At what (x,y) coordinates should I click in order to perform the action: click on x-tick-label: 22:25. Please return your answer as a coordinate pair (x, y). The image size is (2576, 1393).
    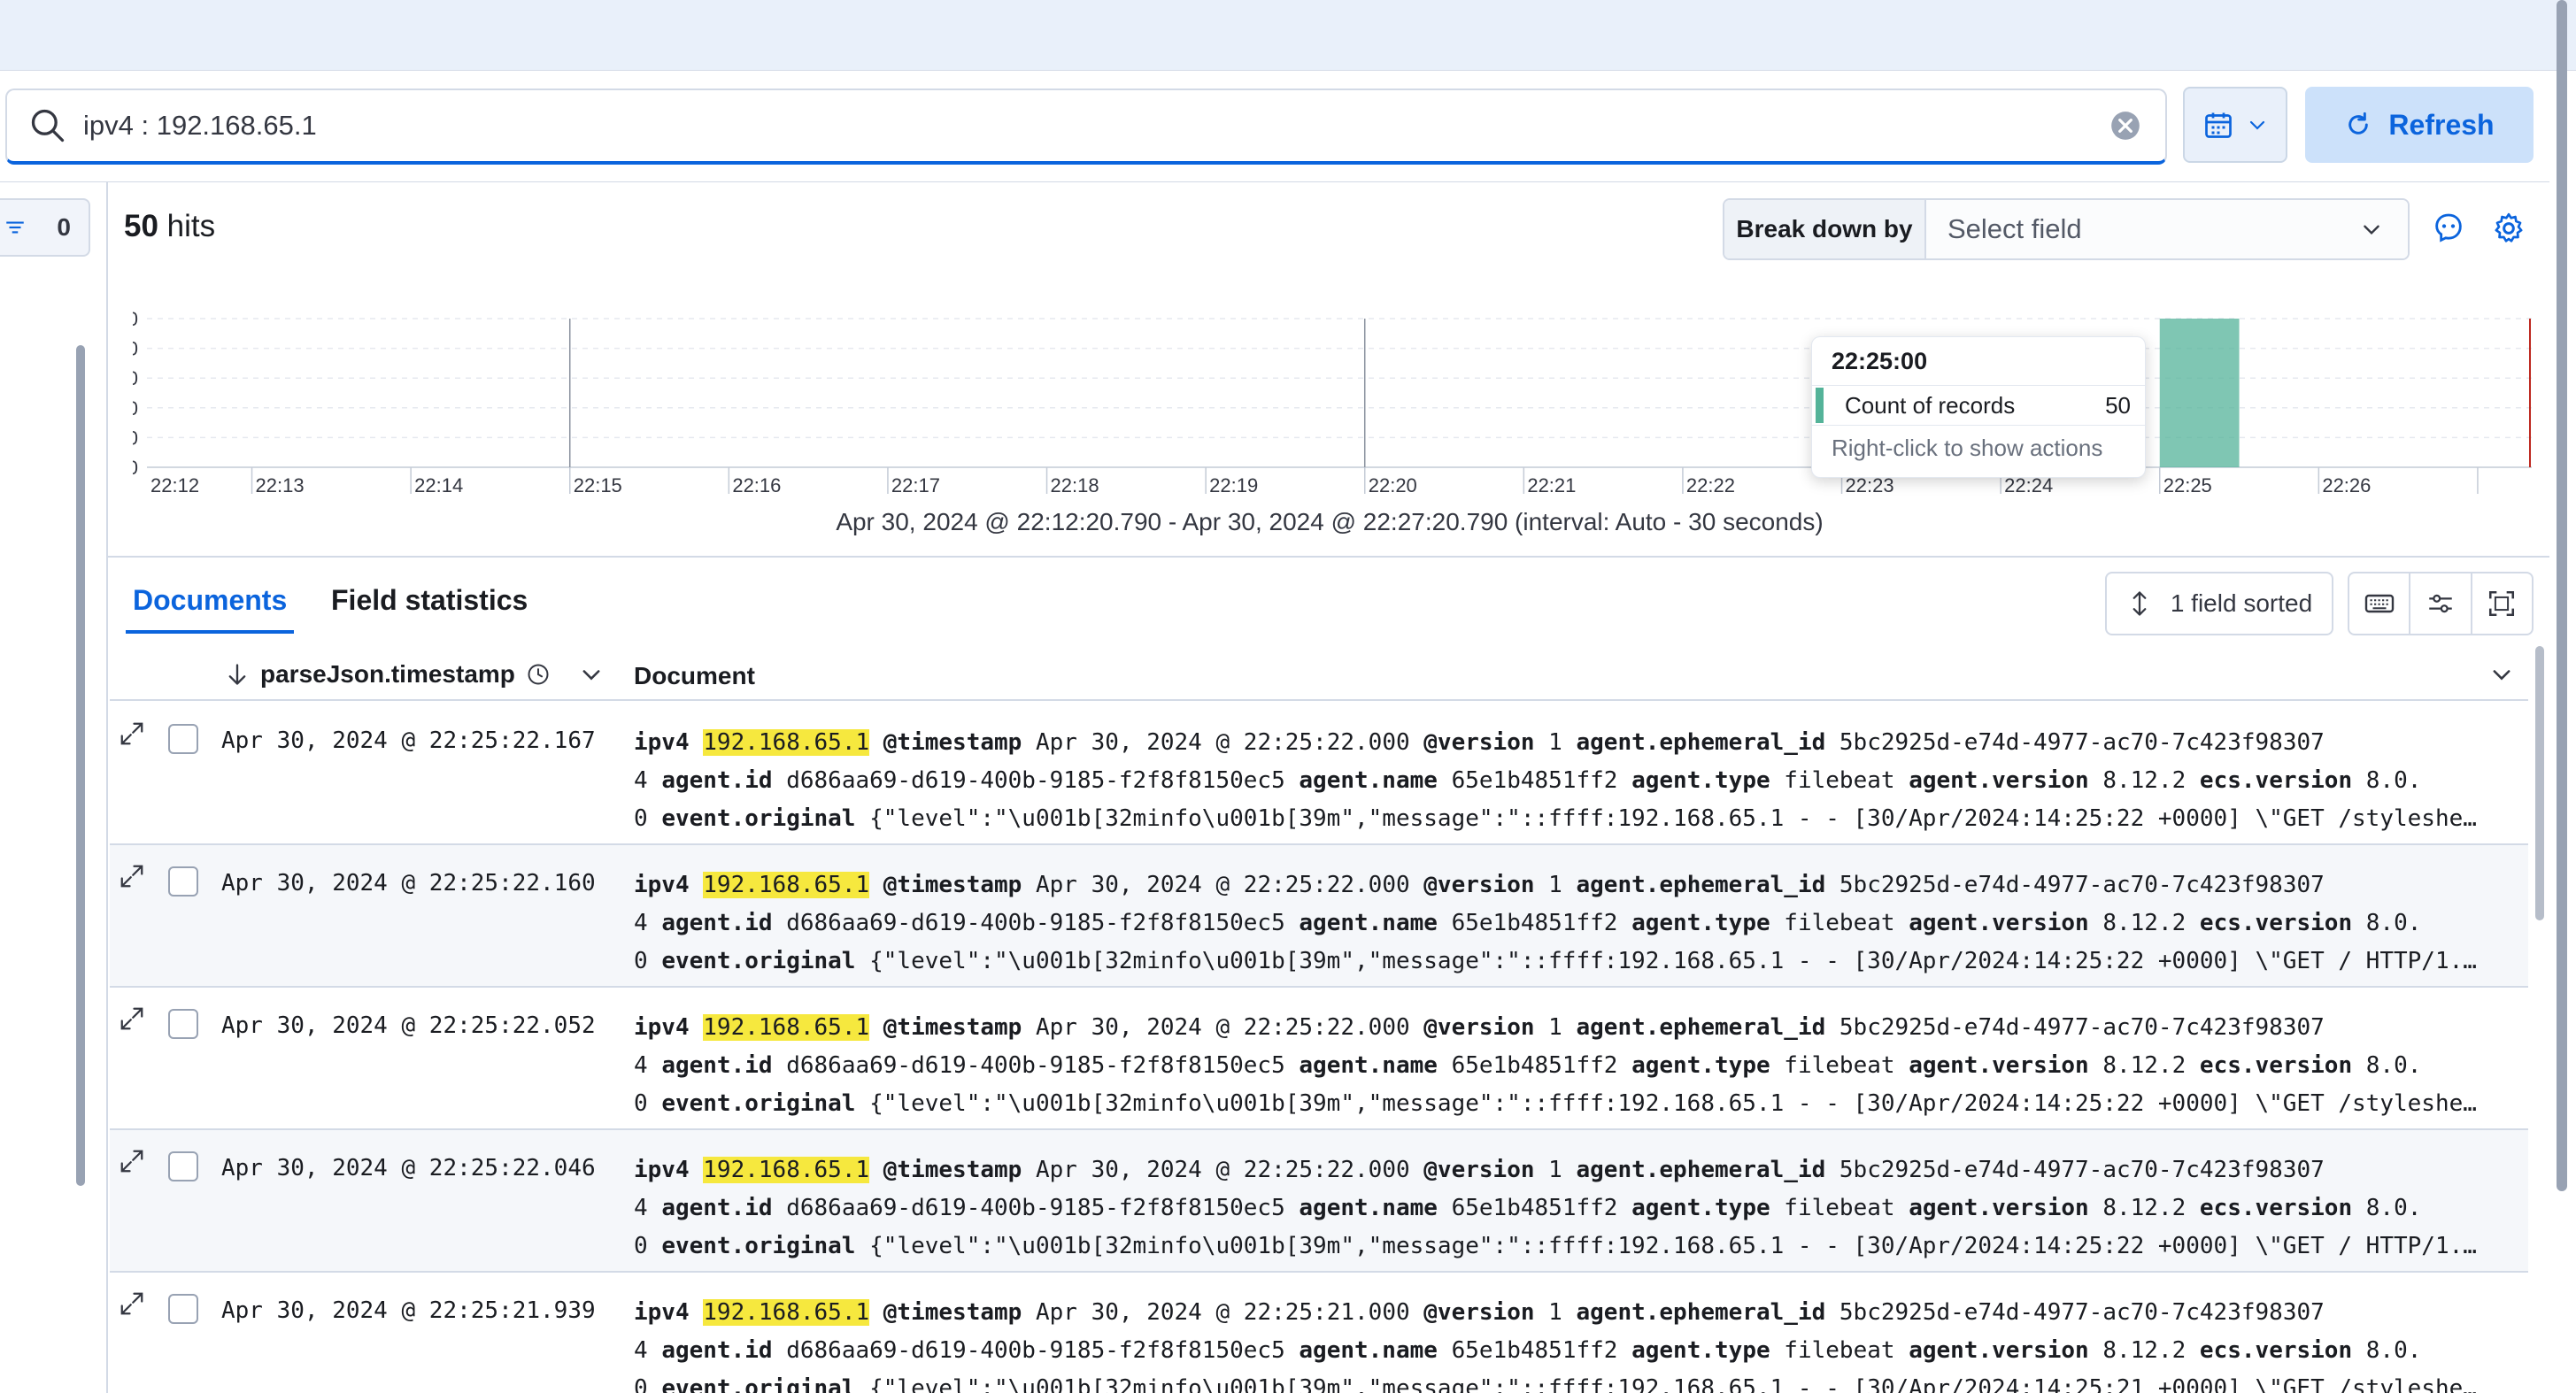
    Looking at the image, I should click on (2187, 485).